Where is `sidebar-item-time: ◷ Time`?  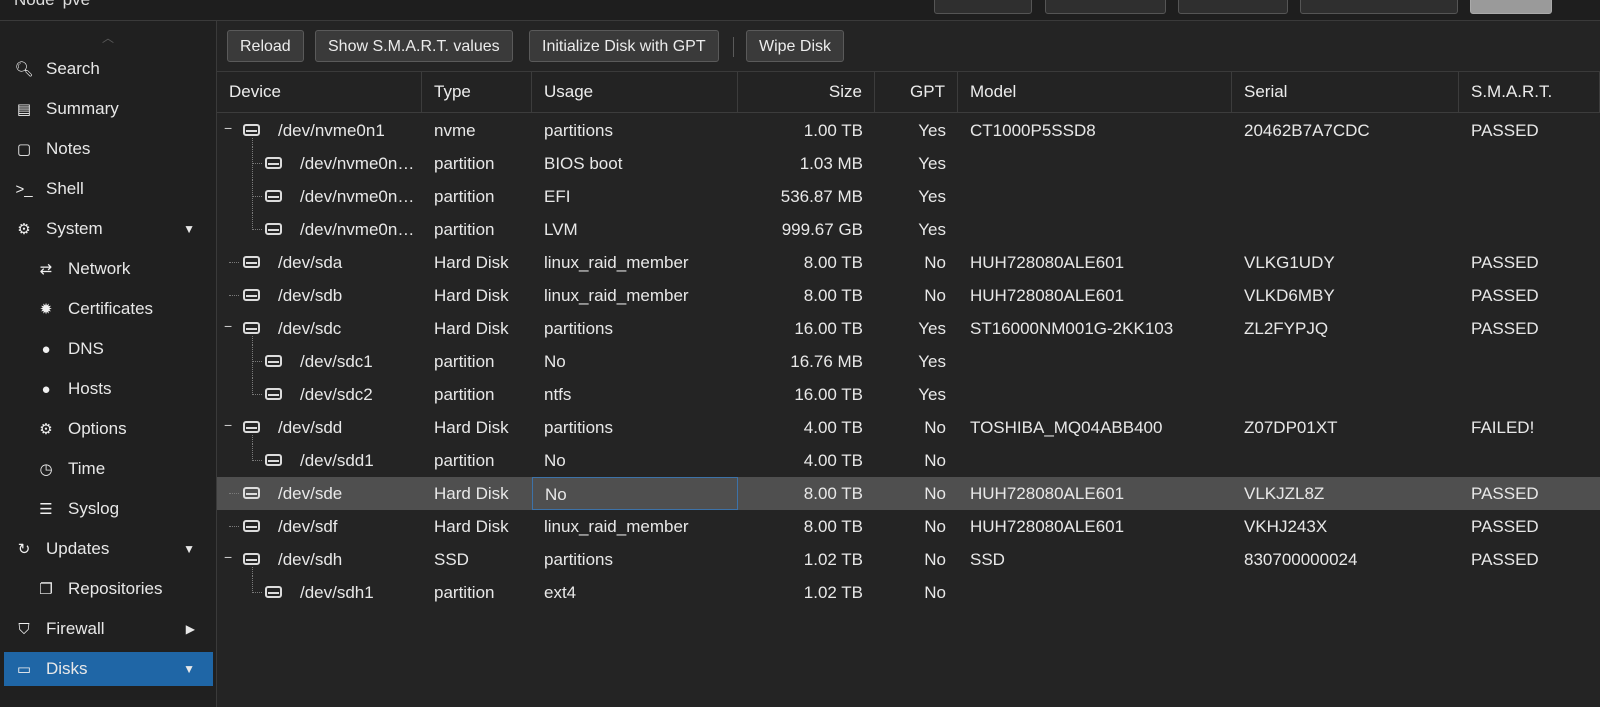 sidebar-item-time: ◷ Time is located at coordinates (108, 469).